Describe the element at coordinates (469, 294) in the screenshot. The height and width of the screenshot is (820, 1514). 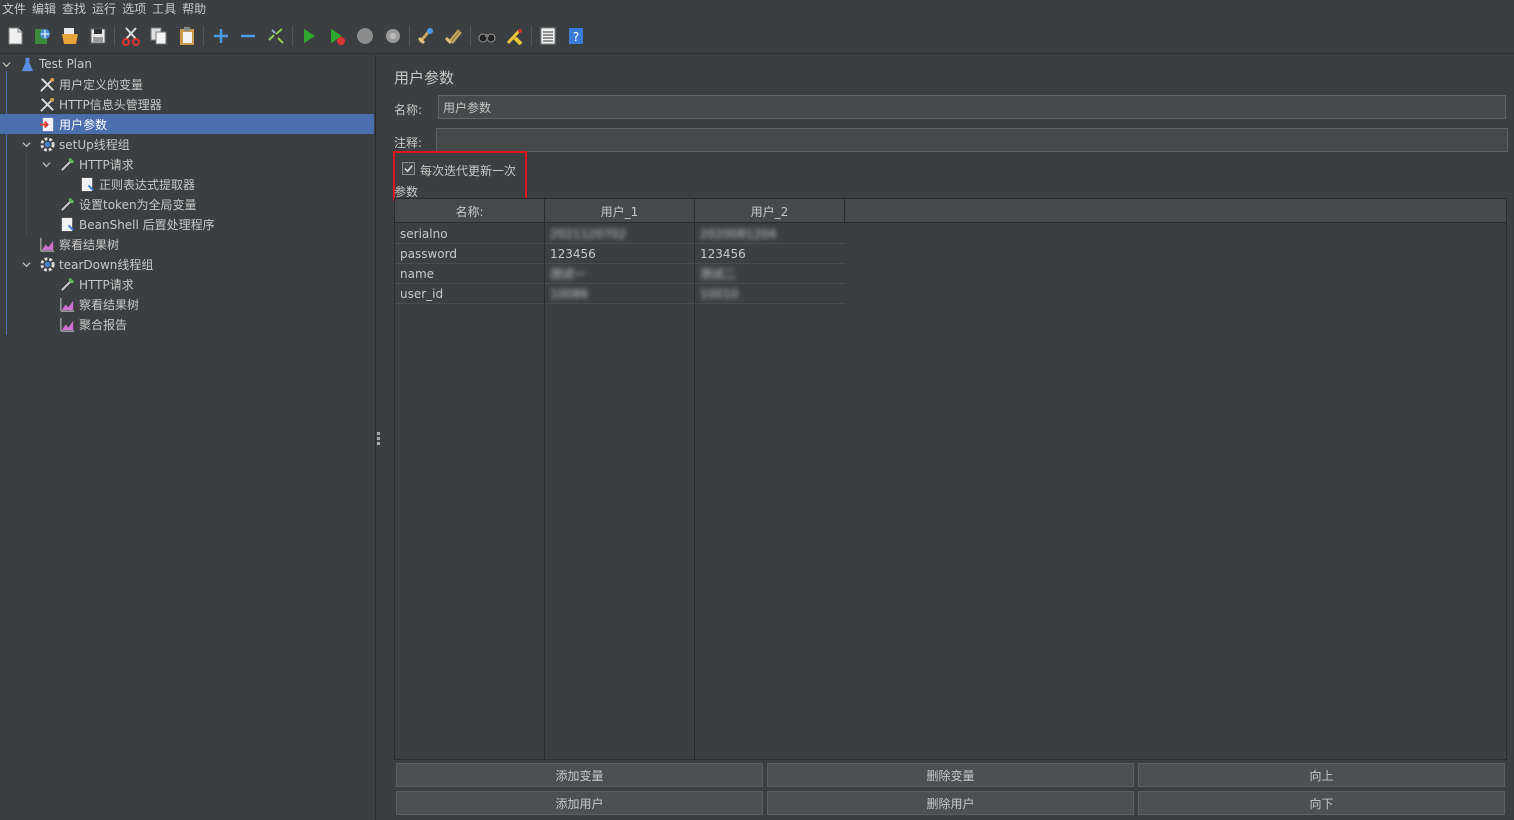
I see `table-cell: user_id` at that location.